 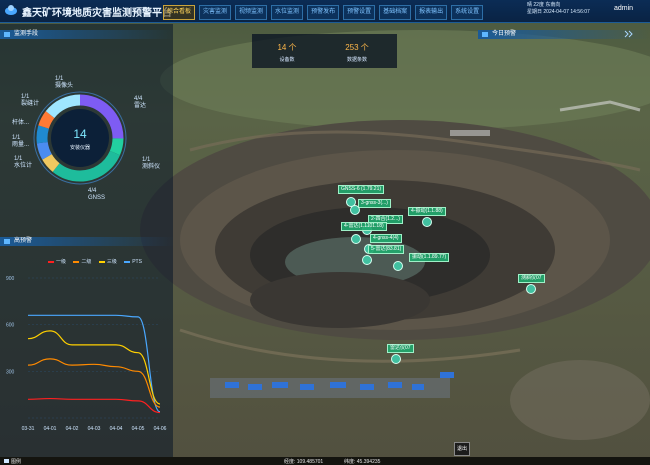 What do you see at coordinates (431, 12) in the screenshot?
I see `tab-report-output: 报表输出` at bounding box center [431, 12].